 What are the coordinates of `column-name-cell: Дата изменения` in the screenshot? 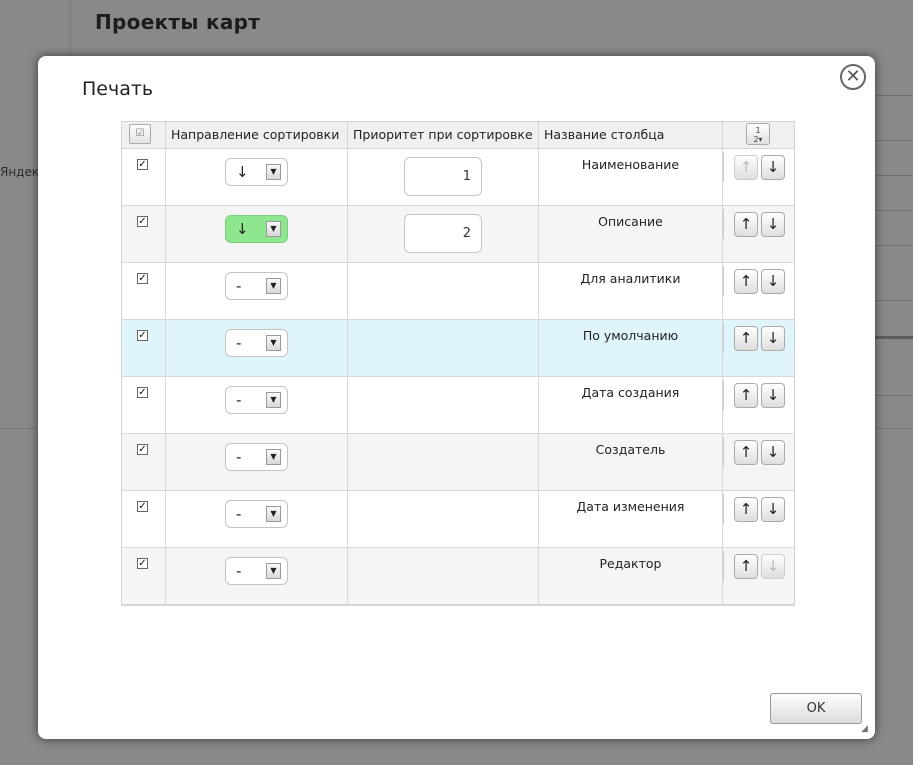 It's located at (631, 519).